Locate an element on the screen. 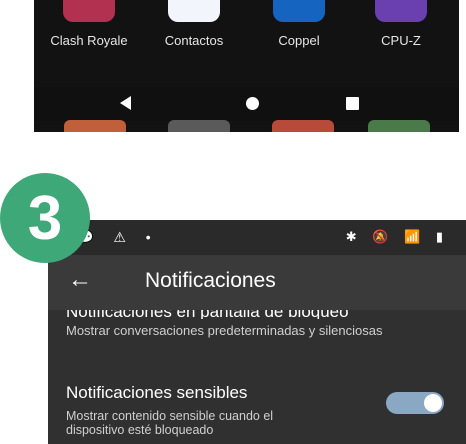  toggle-knob is located at coordinates (433, 403).